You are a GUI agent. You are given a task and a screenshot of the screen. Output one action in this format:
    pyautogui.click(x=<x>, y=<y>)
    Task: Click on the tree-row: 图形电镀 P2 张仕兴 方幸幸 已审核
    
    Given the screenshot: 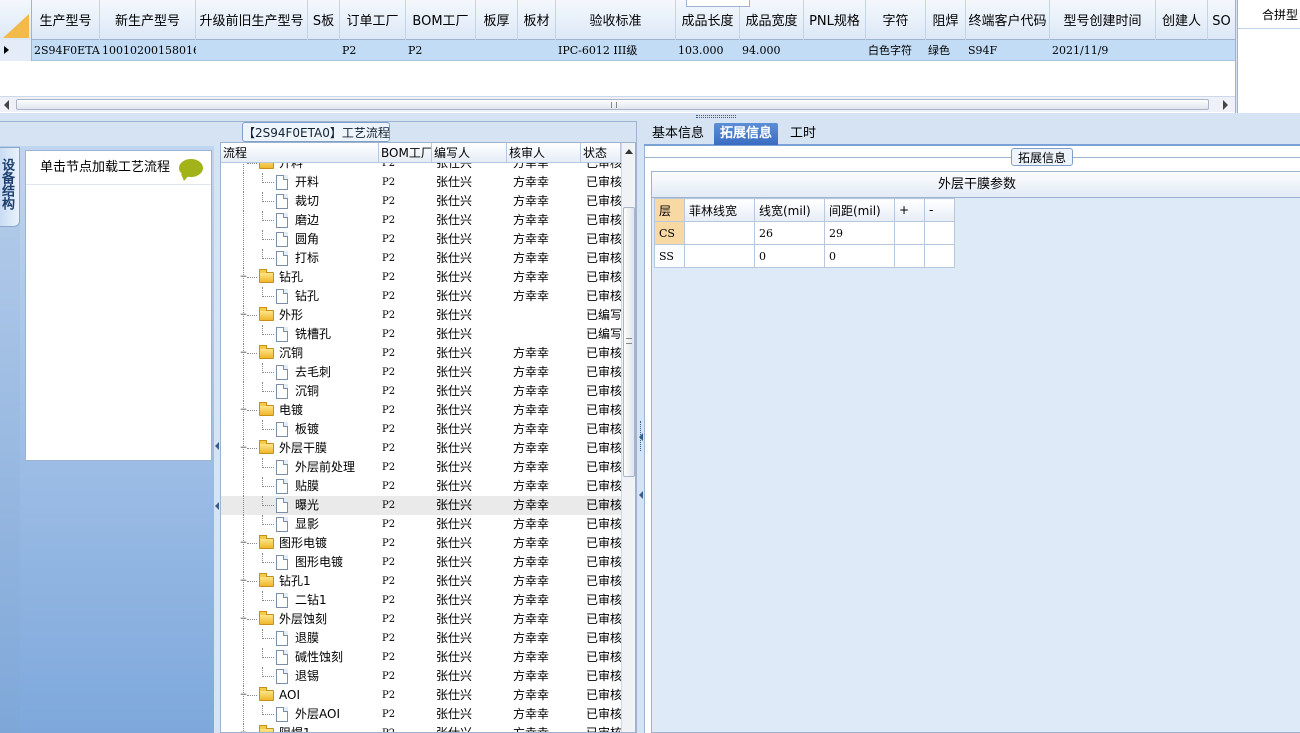 What is the action you would take?
    pyautogui.click(x=421, y=562)
    